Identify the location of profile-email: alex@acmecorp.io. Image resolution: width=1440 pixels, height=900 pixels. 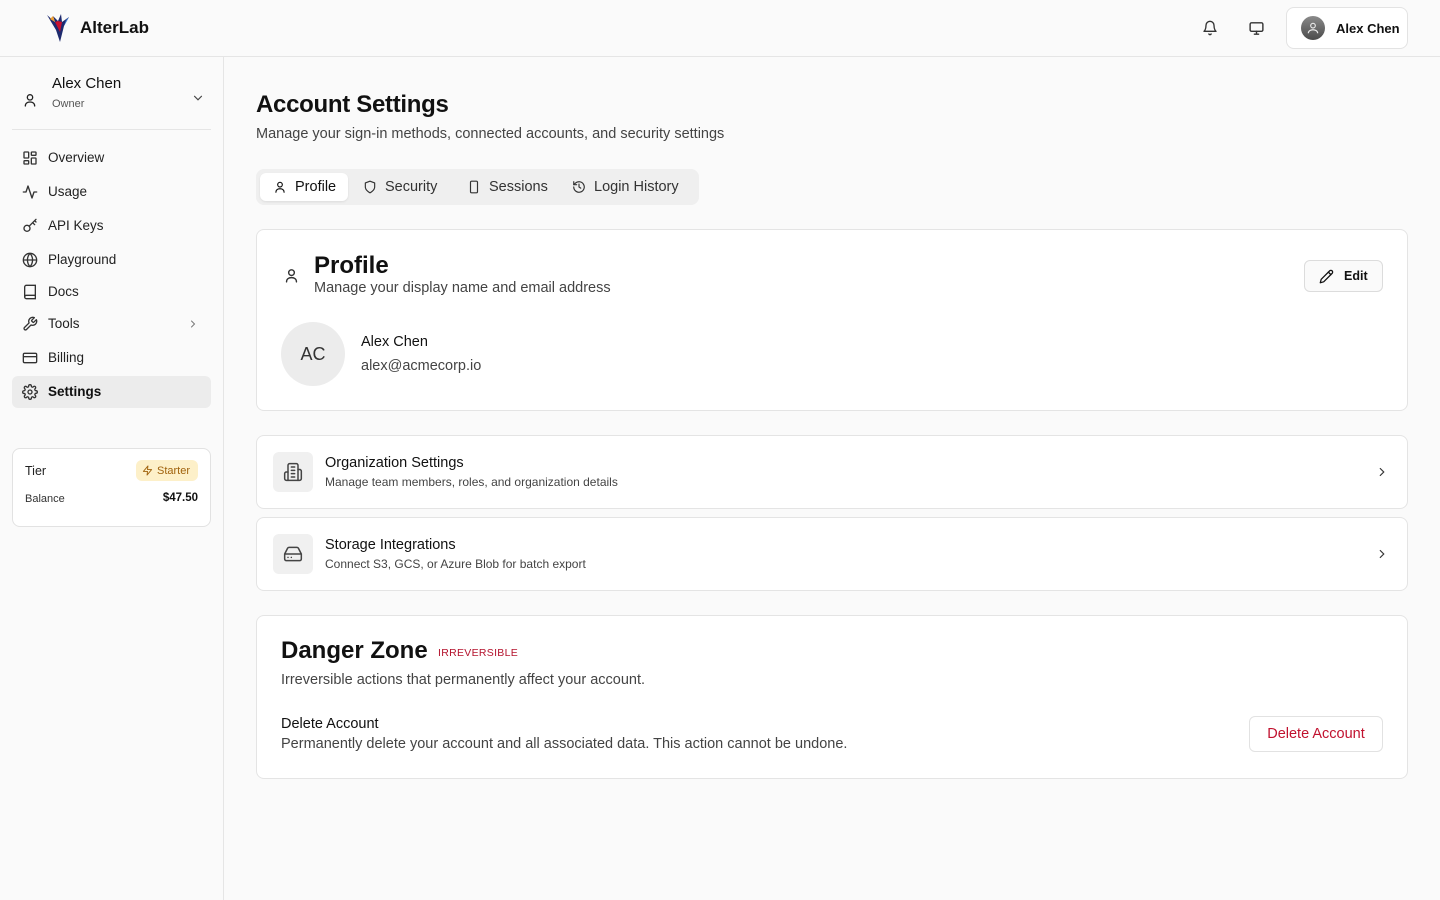
(421, 366).